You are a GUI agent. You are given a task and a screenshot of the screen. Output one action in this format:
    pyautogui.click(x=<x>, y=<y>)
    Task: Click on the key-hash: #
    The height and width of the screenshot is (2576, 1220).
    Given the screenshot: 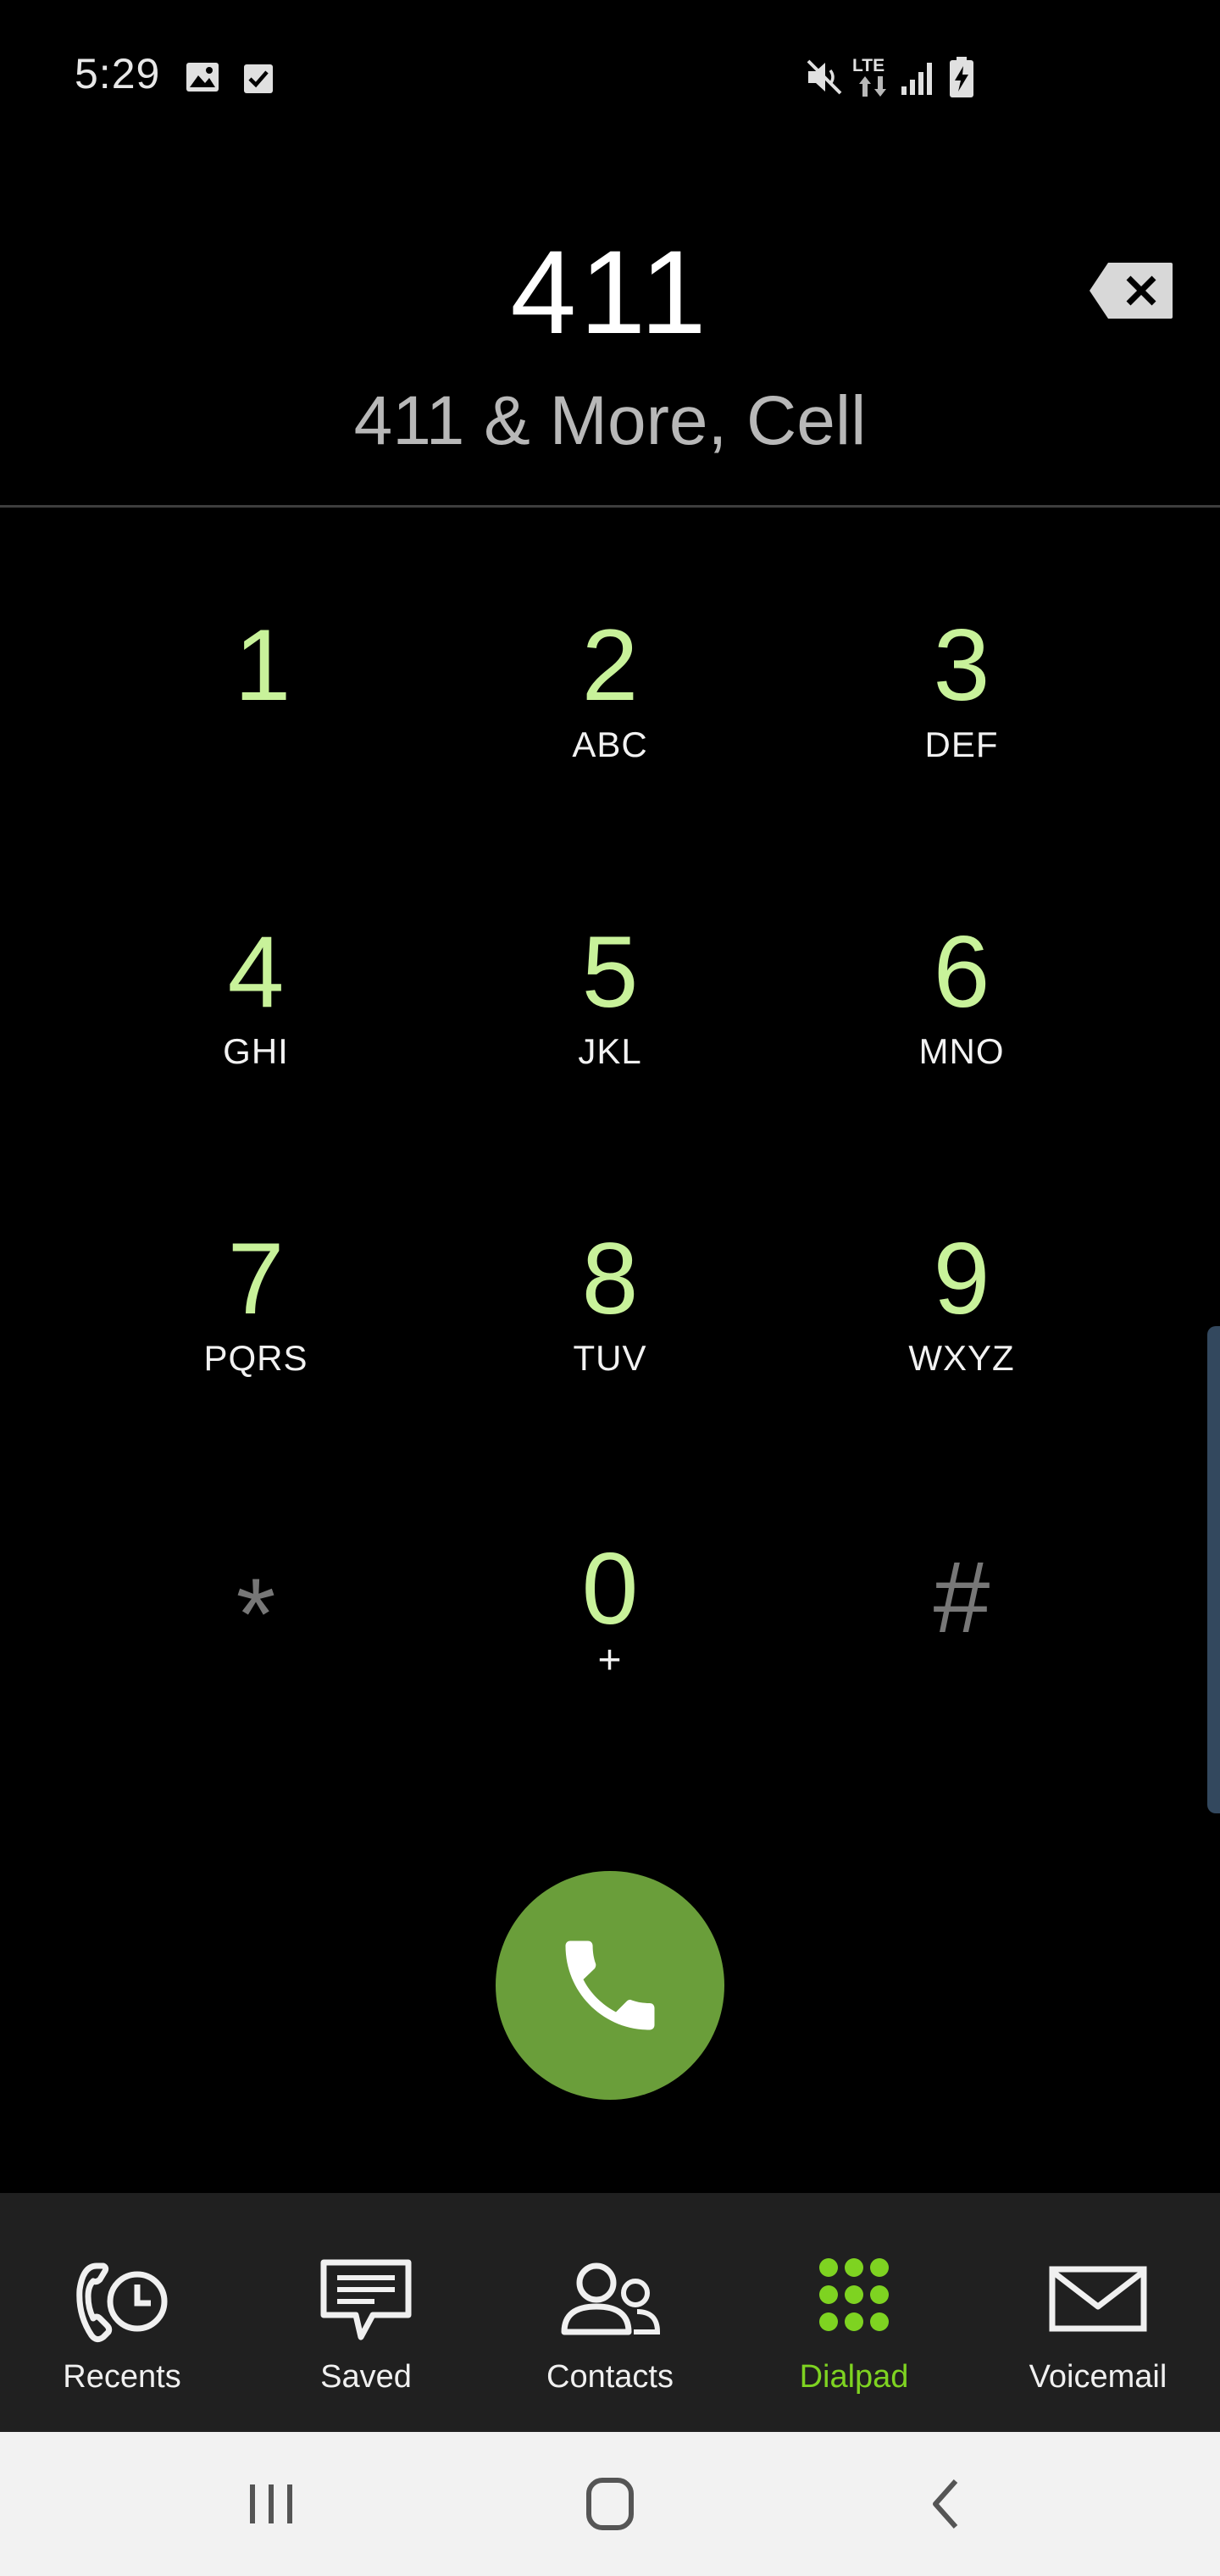 What is the action you would take?
    pyautogui.click(x=962, y=1610)
    